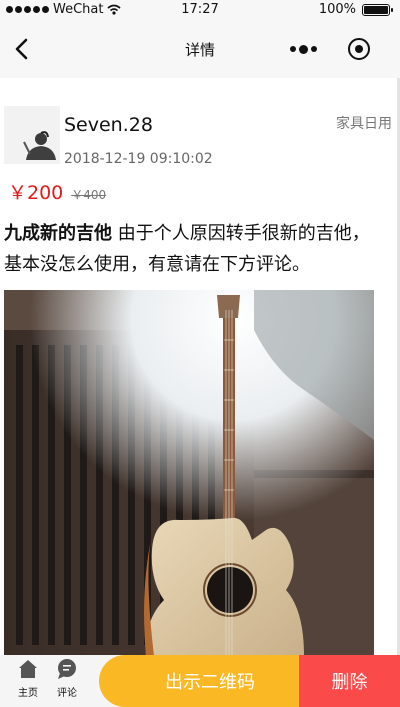 Image resolution: width=400 pixels, height=707 pixels. I want to click on tab-comment-label: 评论, so click(67, 693).